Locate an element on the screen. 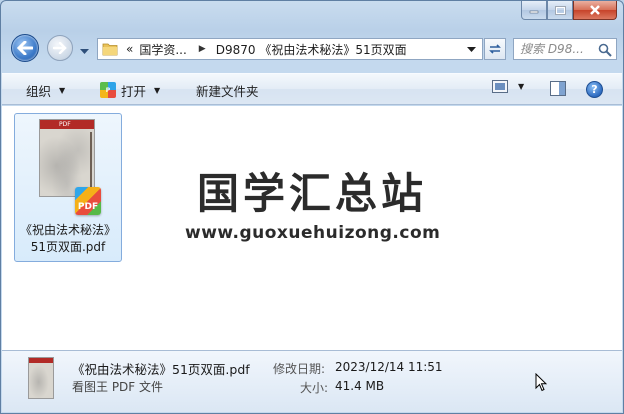 Image resolution: width=624 pixels, height=414 pixels. organize-button: 组织 ▼ is located at coordinates (45, 90).